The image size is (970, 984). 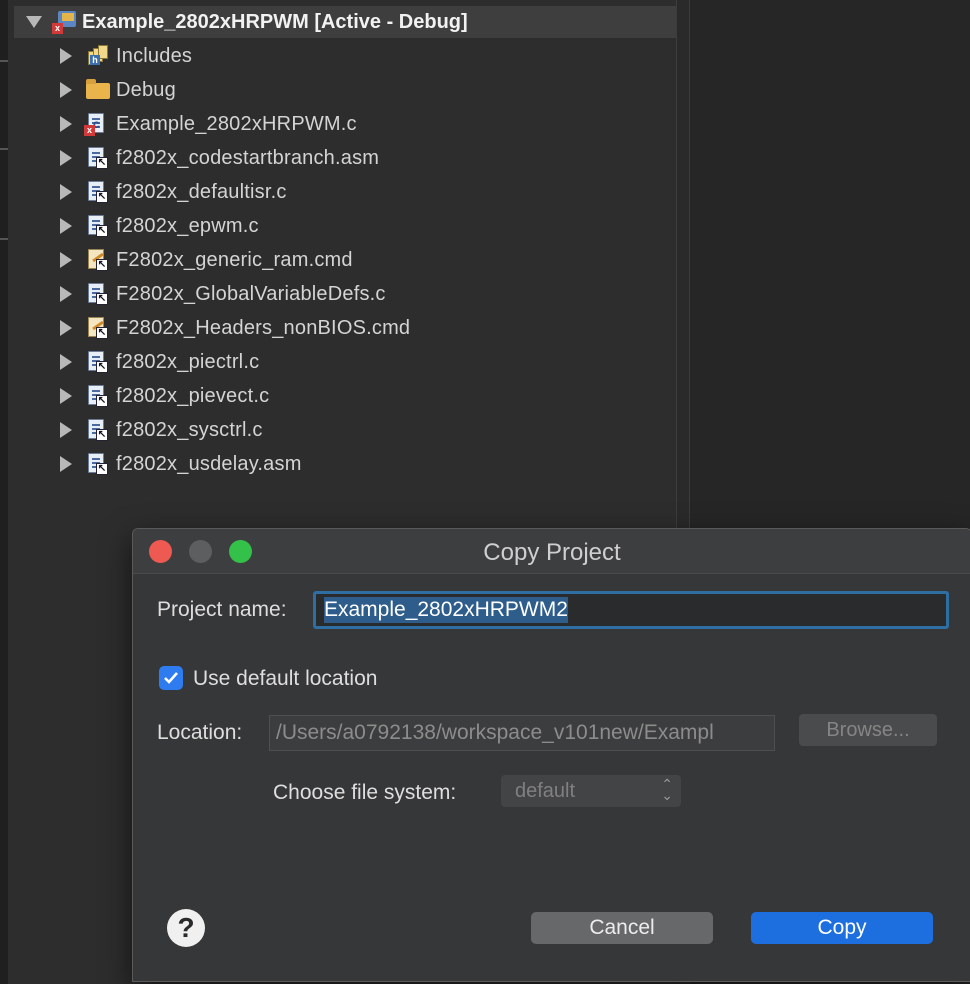 I want to click on tree-item: ↖ f2802x_pievect.c, so click(x=164, y=396).